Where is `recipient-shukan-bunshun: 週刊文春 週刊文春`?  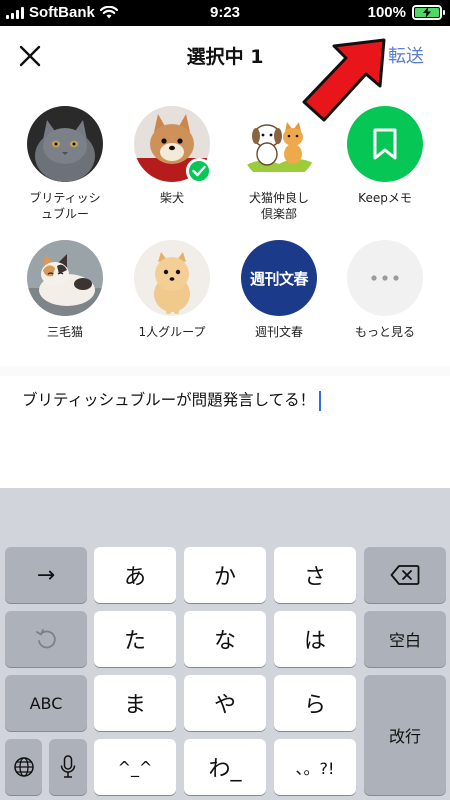 recipient-shukan-bunshun: 週刊文春 週刊文春 is located at coordinates (279, 290).